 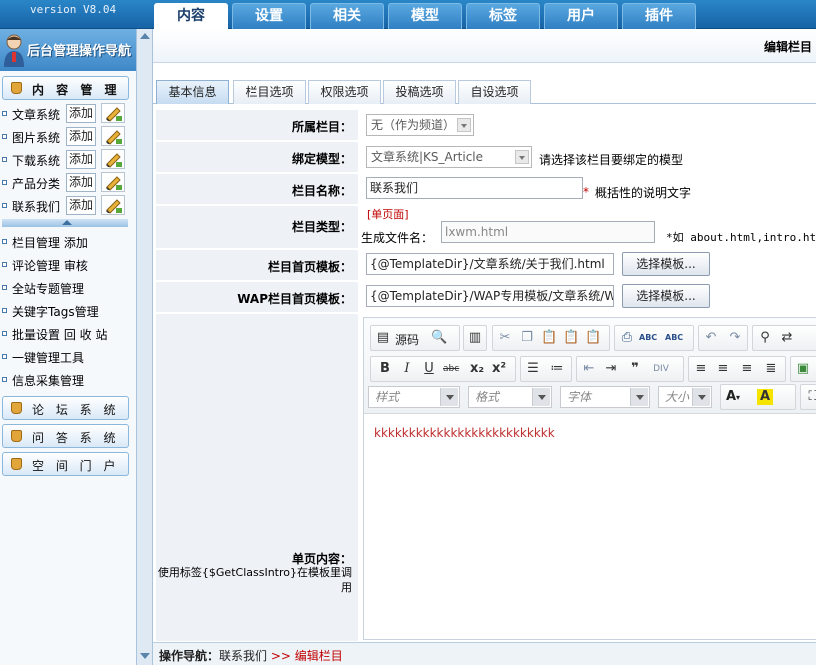 I want to click on outdent-icon: ⇤, so click(x=589, y=369).